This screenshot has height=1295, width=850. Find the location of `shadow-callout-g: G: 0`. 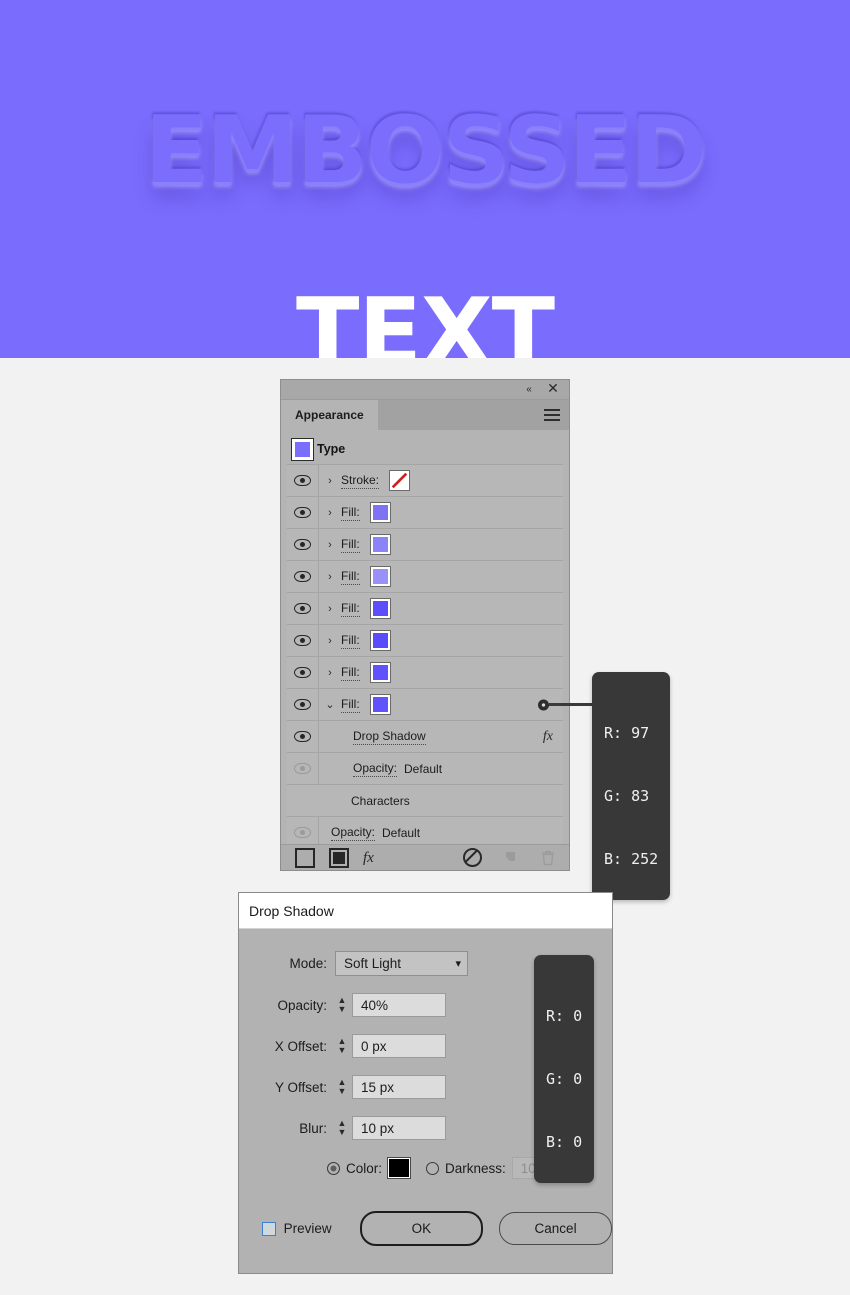

shadow-callout-g: G: 0 is located at coordinates (564, 1079).